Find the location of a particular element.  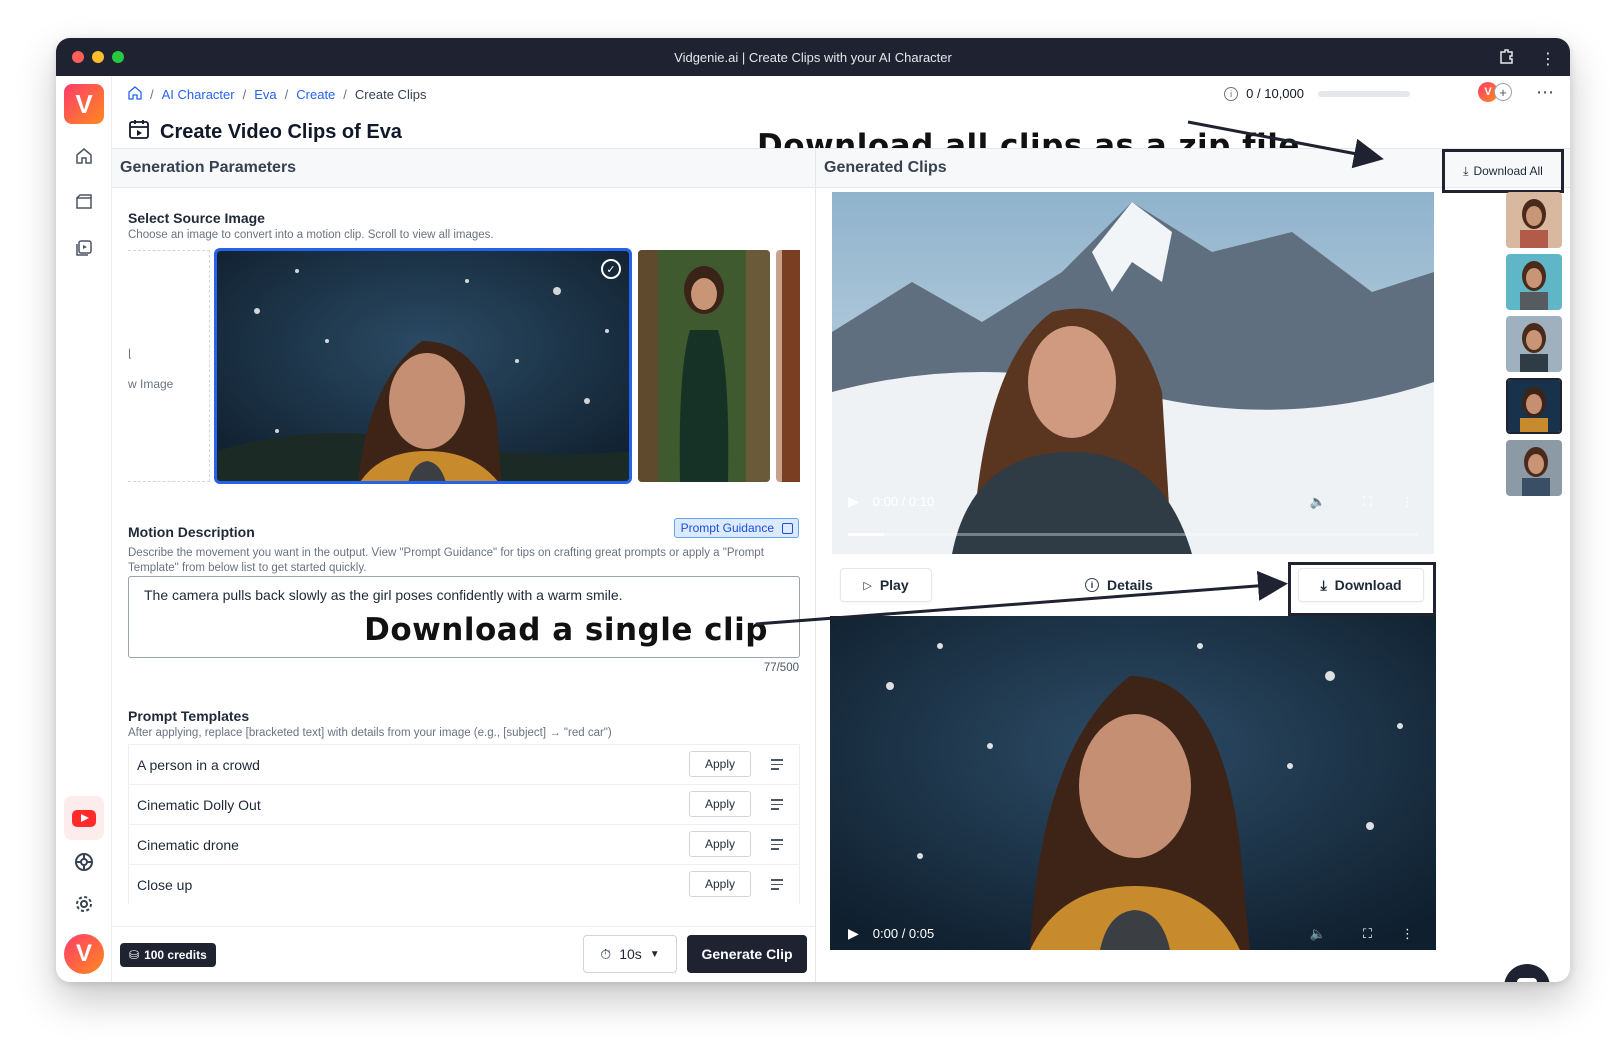

duration-select: ⏱ 10s ▼ is located at coordinates (630, 954).